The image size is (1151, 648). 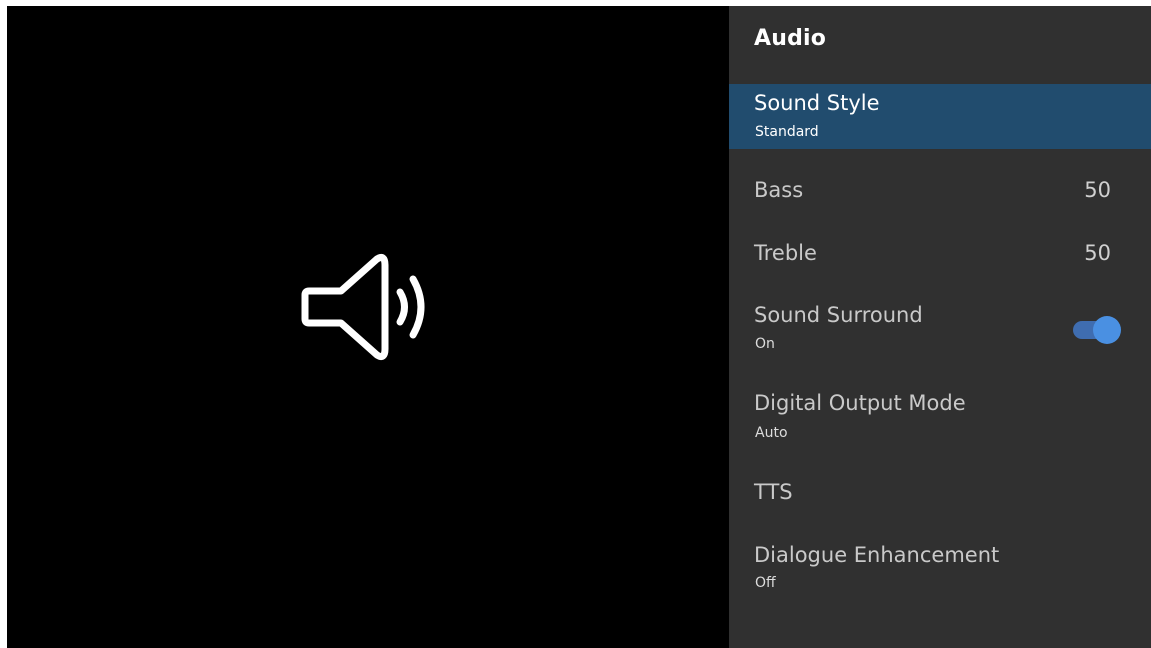 I want to click on speaker-volume-icon, so click(x=363, y=307).